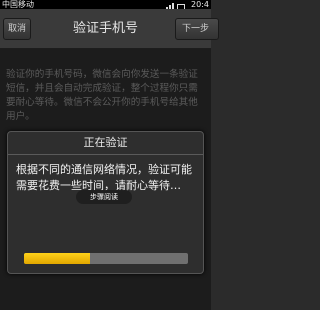  Describe the element at coordinates (104, 197) in the screenshot. I see `watermark-badge: 步骤阅读` at that location.